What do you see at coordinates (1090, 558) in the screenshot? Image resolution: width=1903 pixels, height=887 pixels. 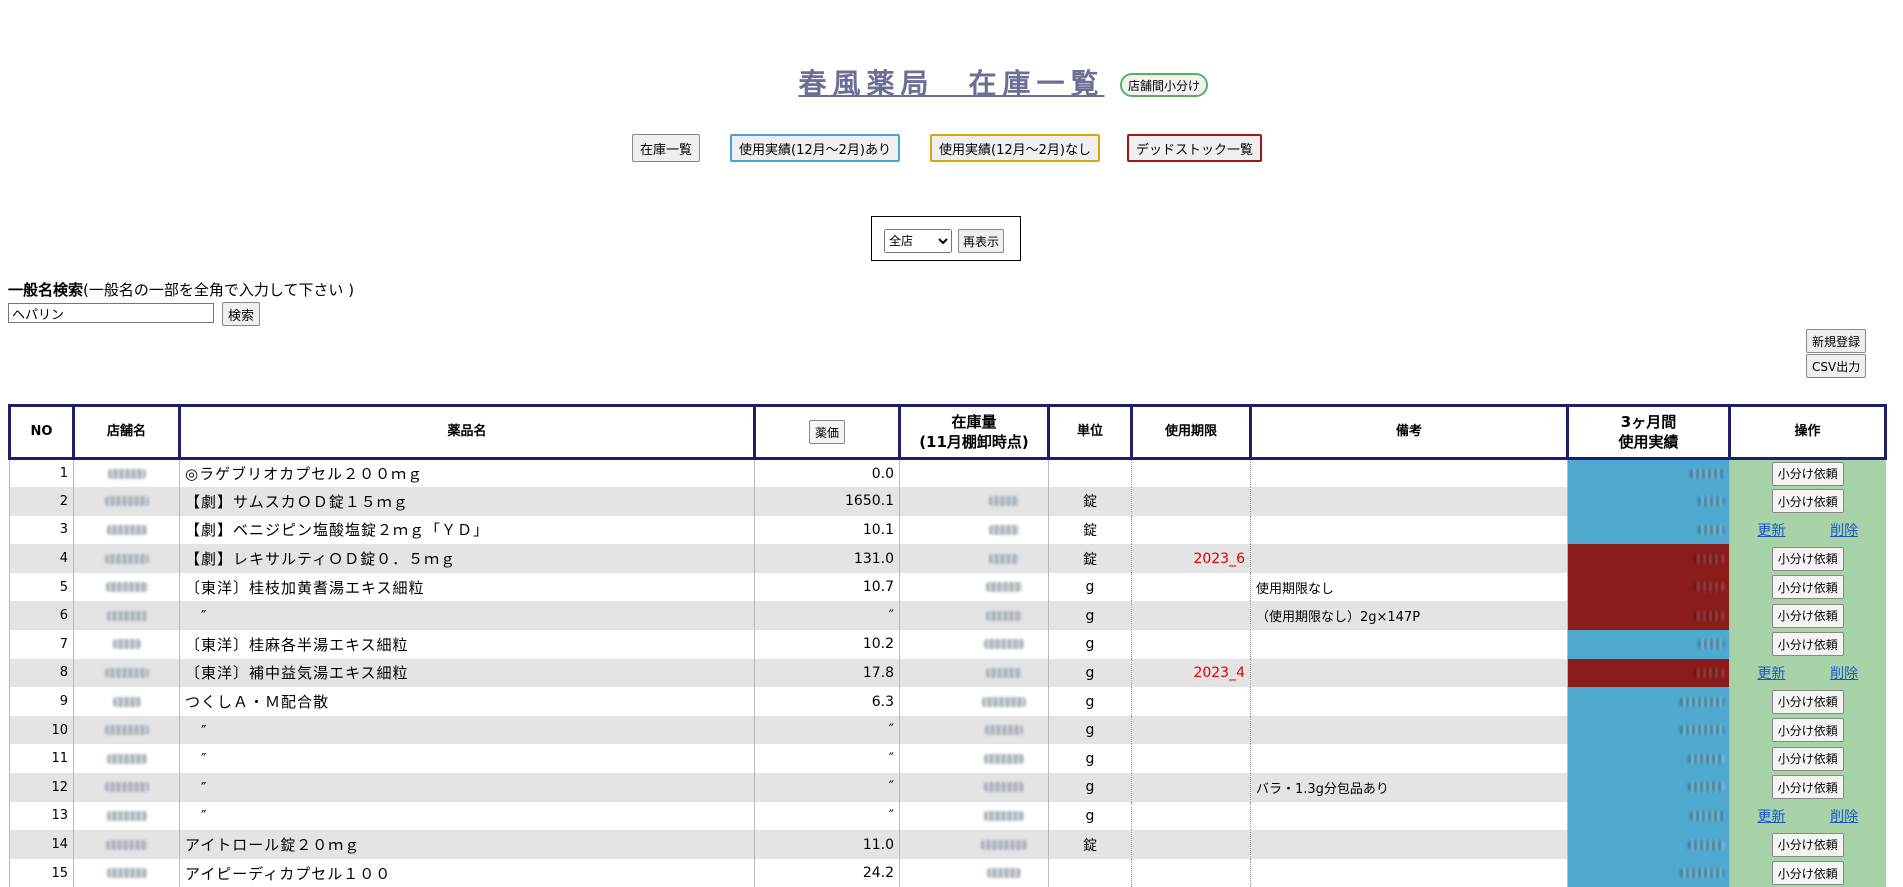 I see `row-unit: 錠` at bounding box center [1090, 558].